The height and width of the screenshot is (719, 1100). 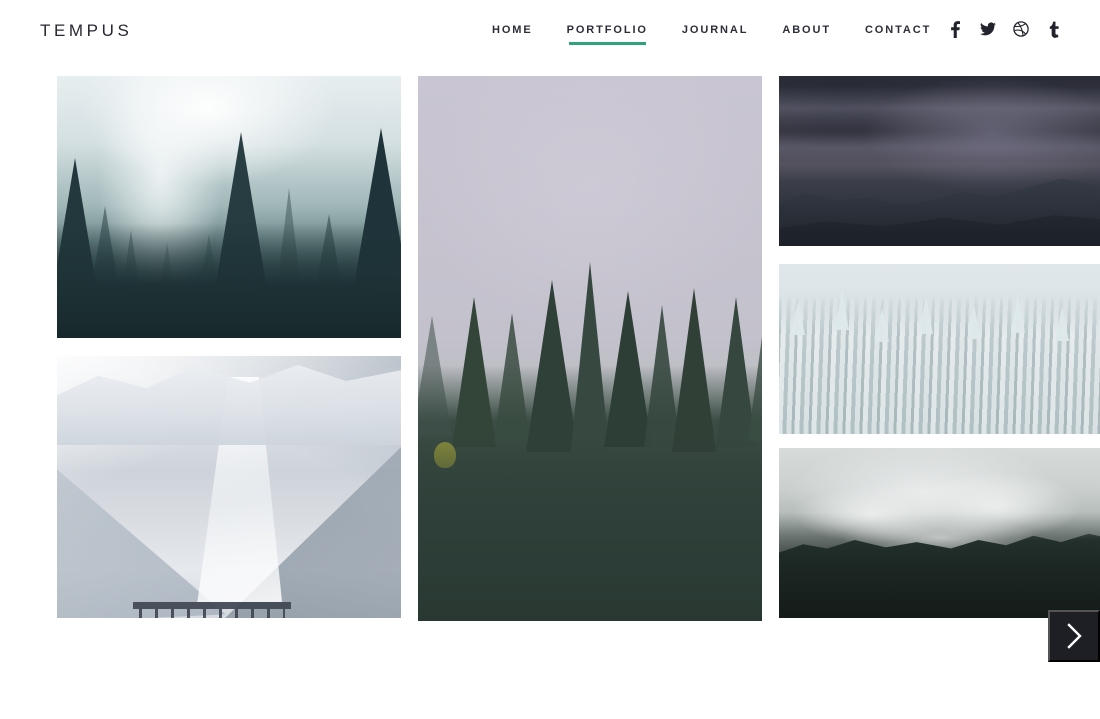 What do you see at coordinates (1054, 29) in the screenshot?
I see `tumblr-icon` at bounding box center [1054, 29].